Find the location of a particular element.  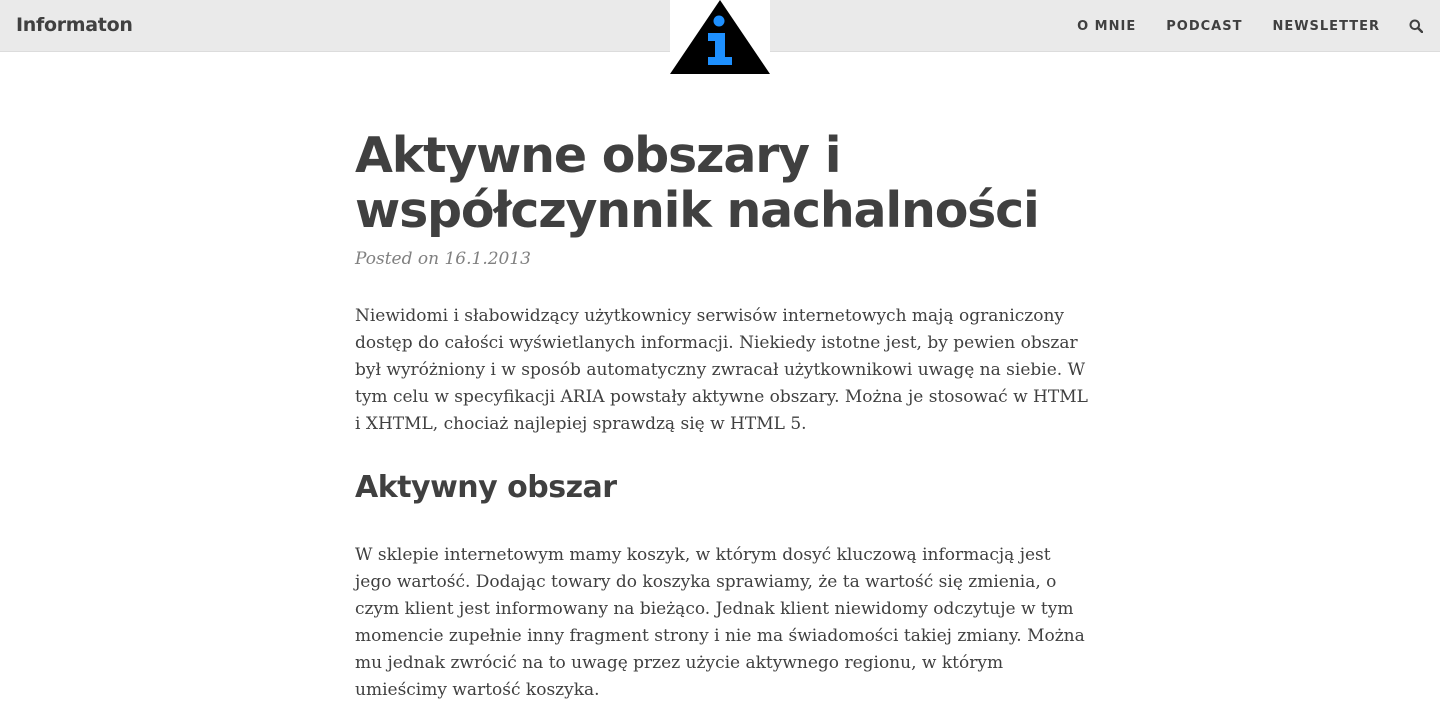

top-navbar: Informaton O MNIE PODCAST NEWSLETTER is located at coordinates (720, 38).